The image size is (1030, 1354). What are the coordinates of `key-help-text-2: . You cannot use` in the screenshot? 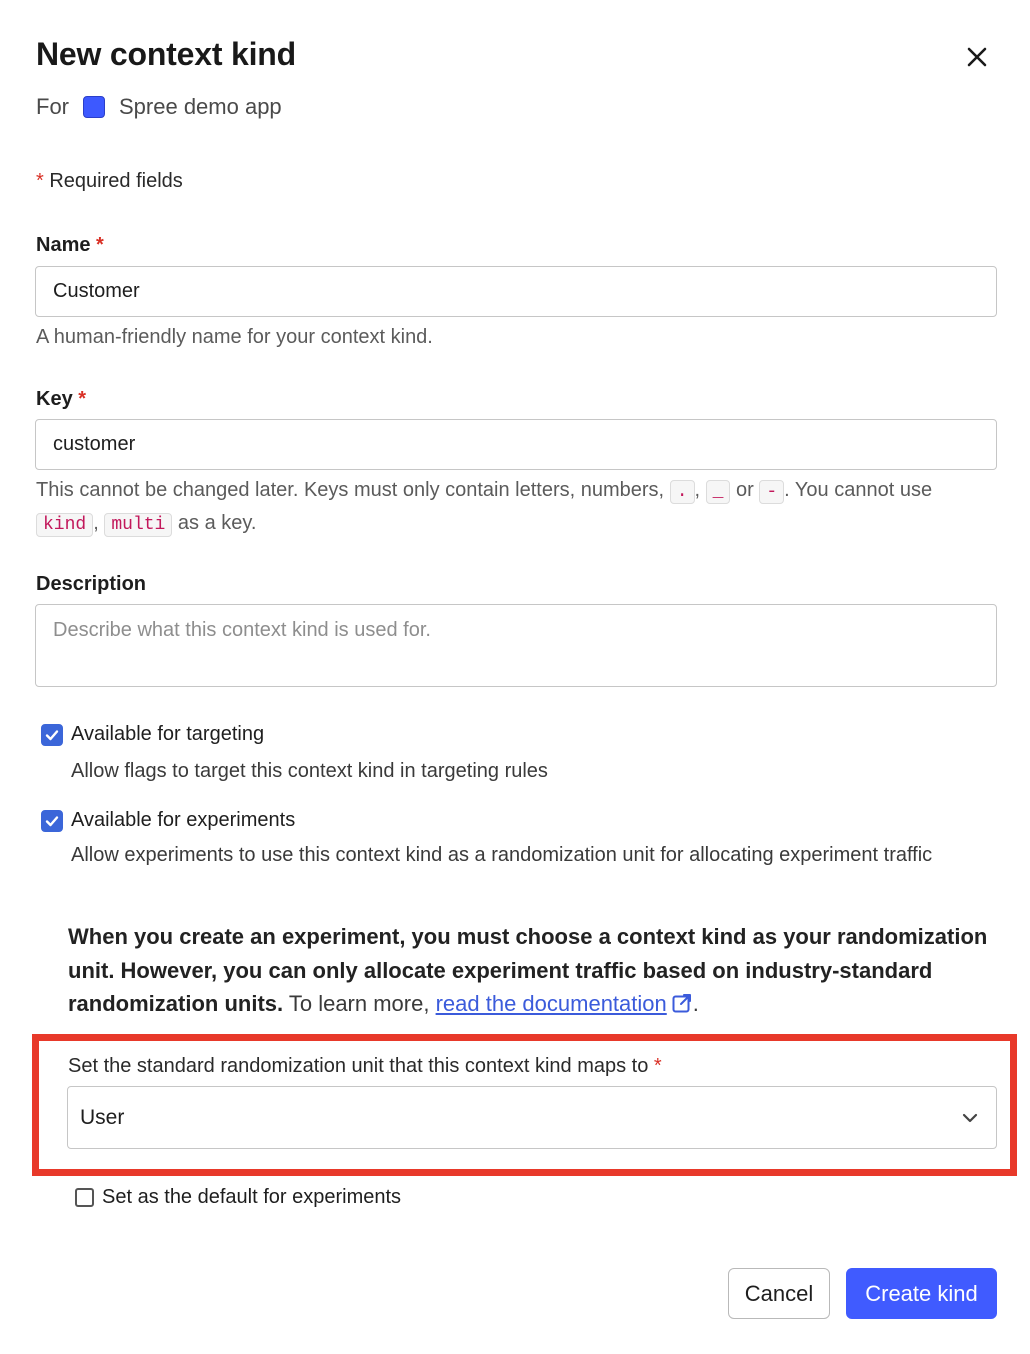 It's located at (858, 490).